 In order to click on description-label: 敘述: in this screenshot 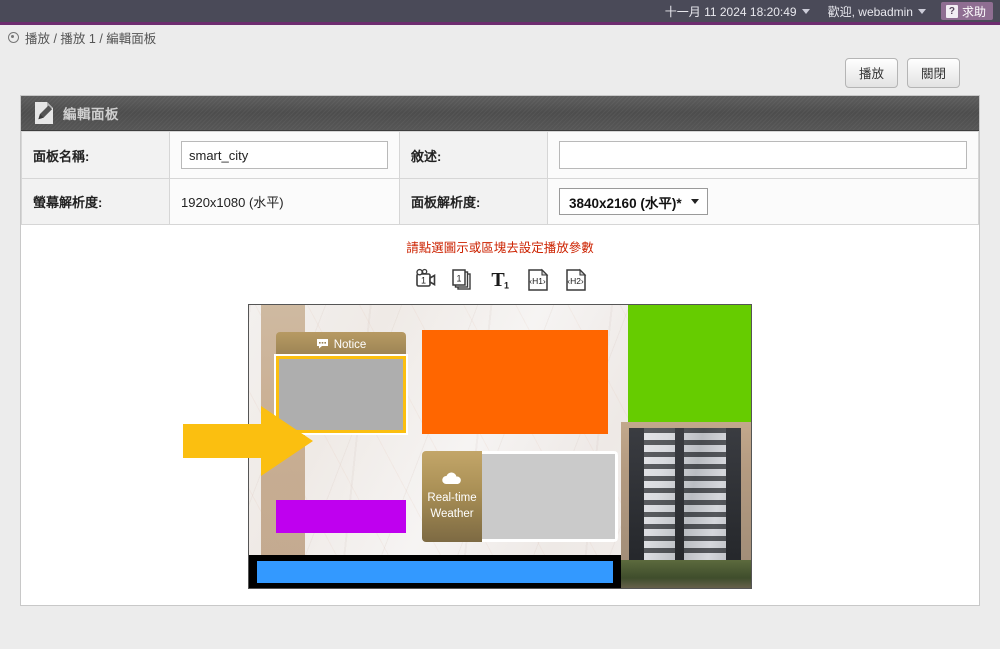, I will do `click(473, 155)`.